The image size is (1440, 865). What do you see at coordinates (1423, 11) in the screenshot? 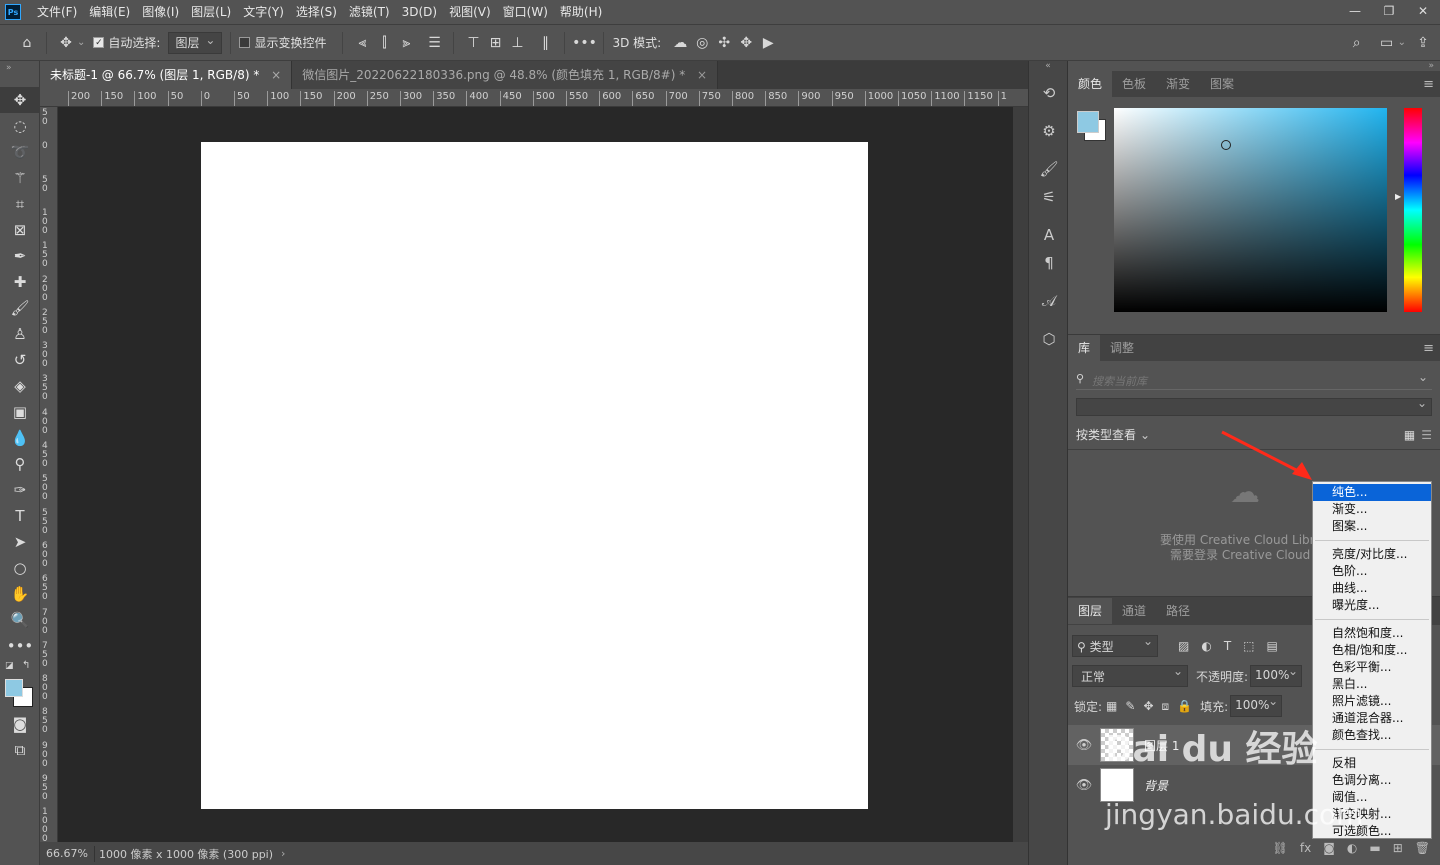
I see `close-icon: ✕` at bounding box center [1423, 11].